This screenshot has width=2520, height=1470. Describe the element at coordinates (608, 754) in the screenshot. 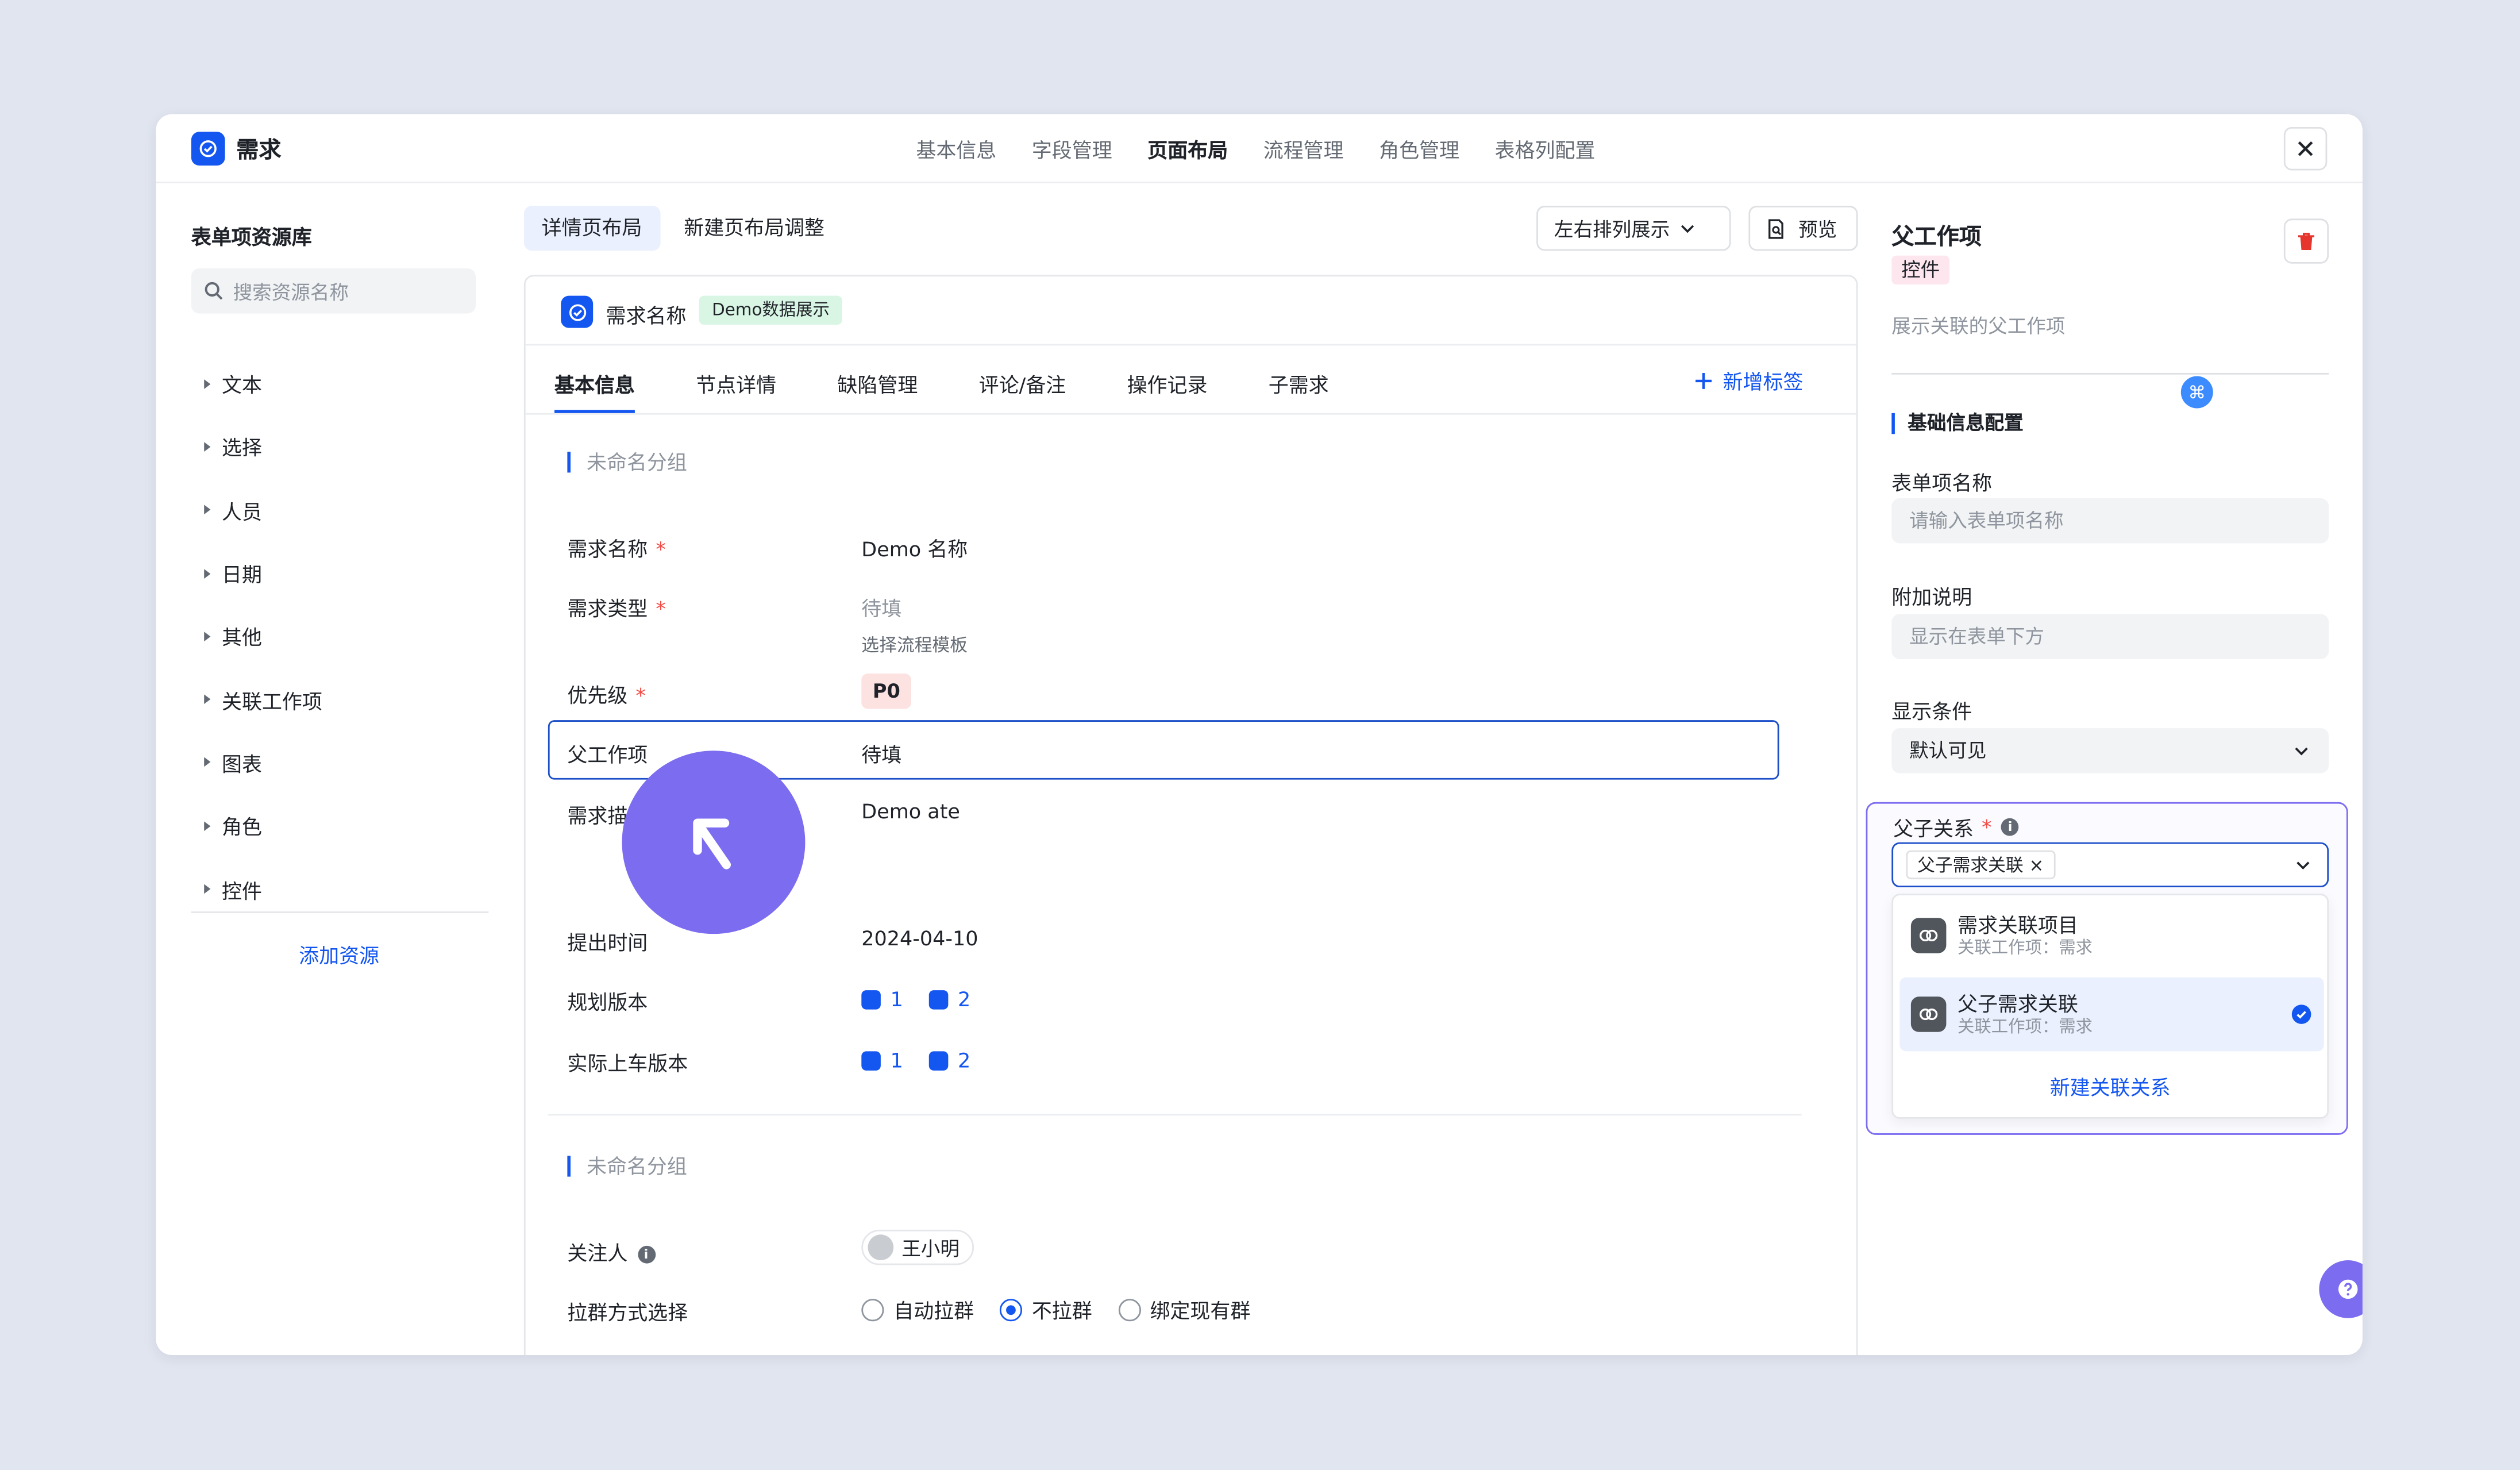

I see `field-label-parent: 父工作项` at that location.